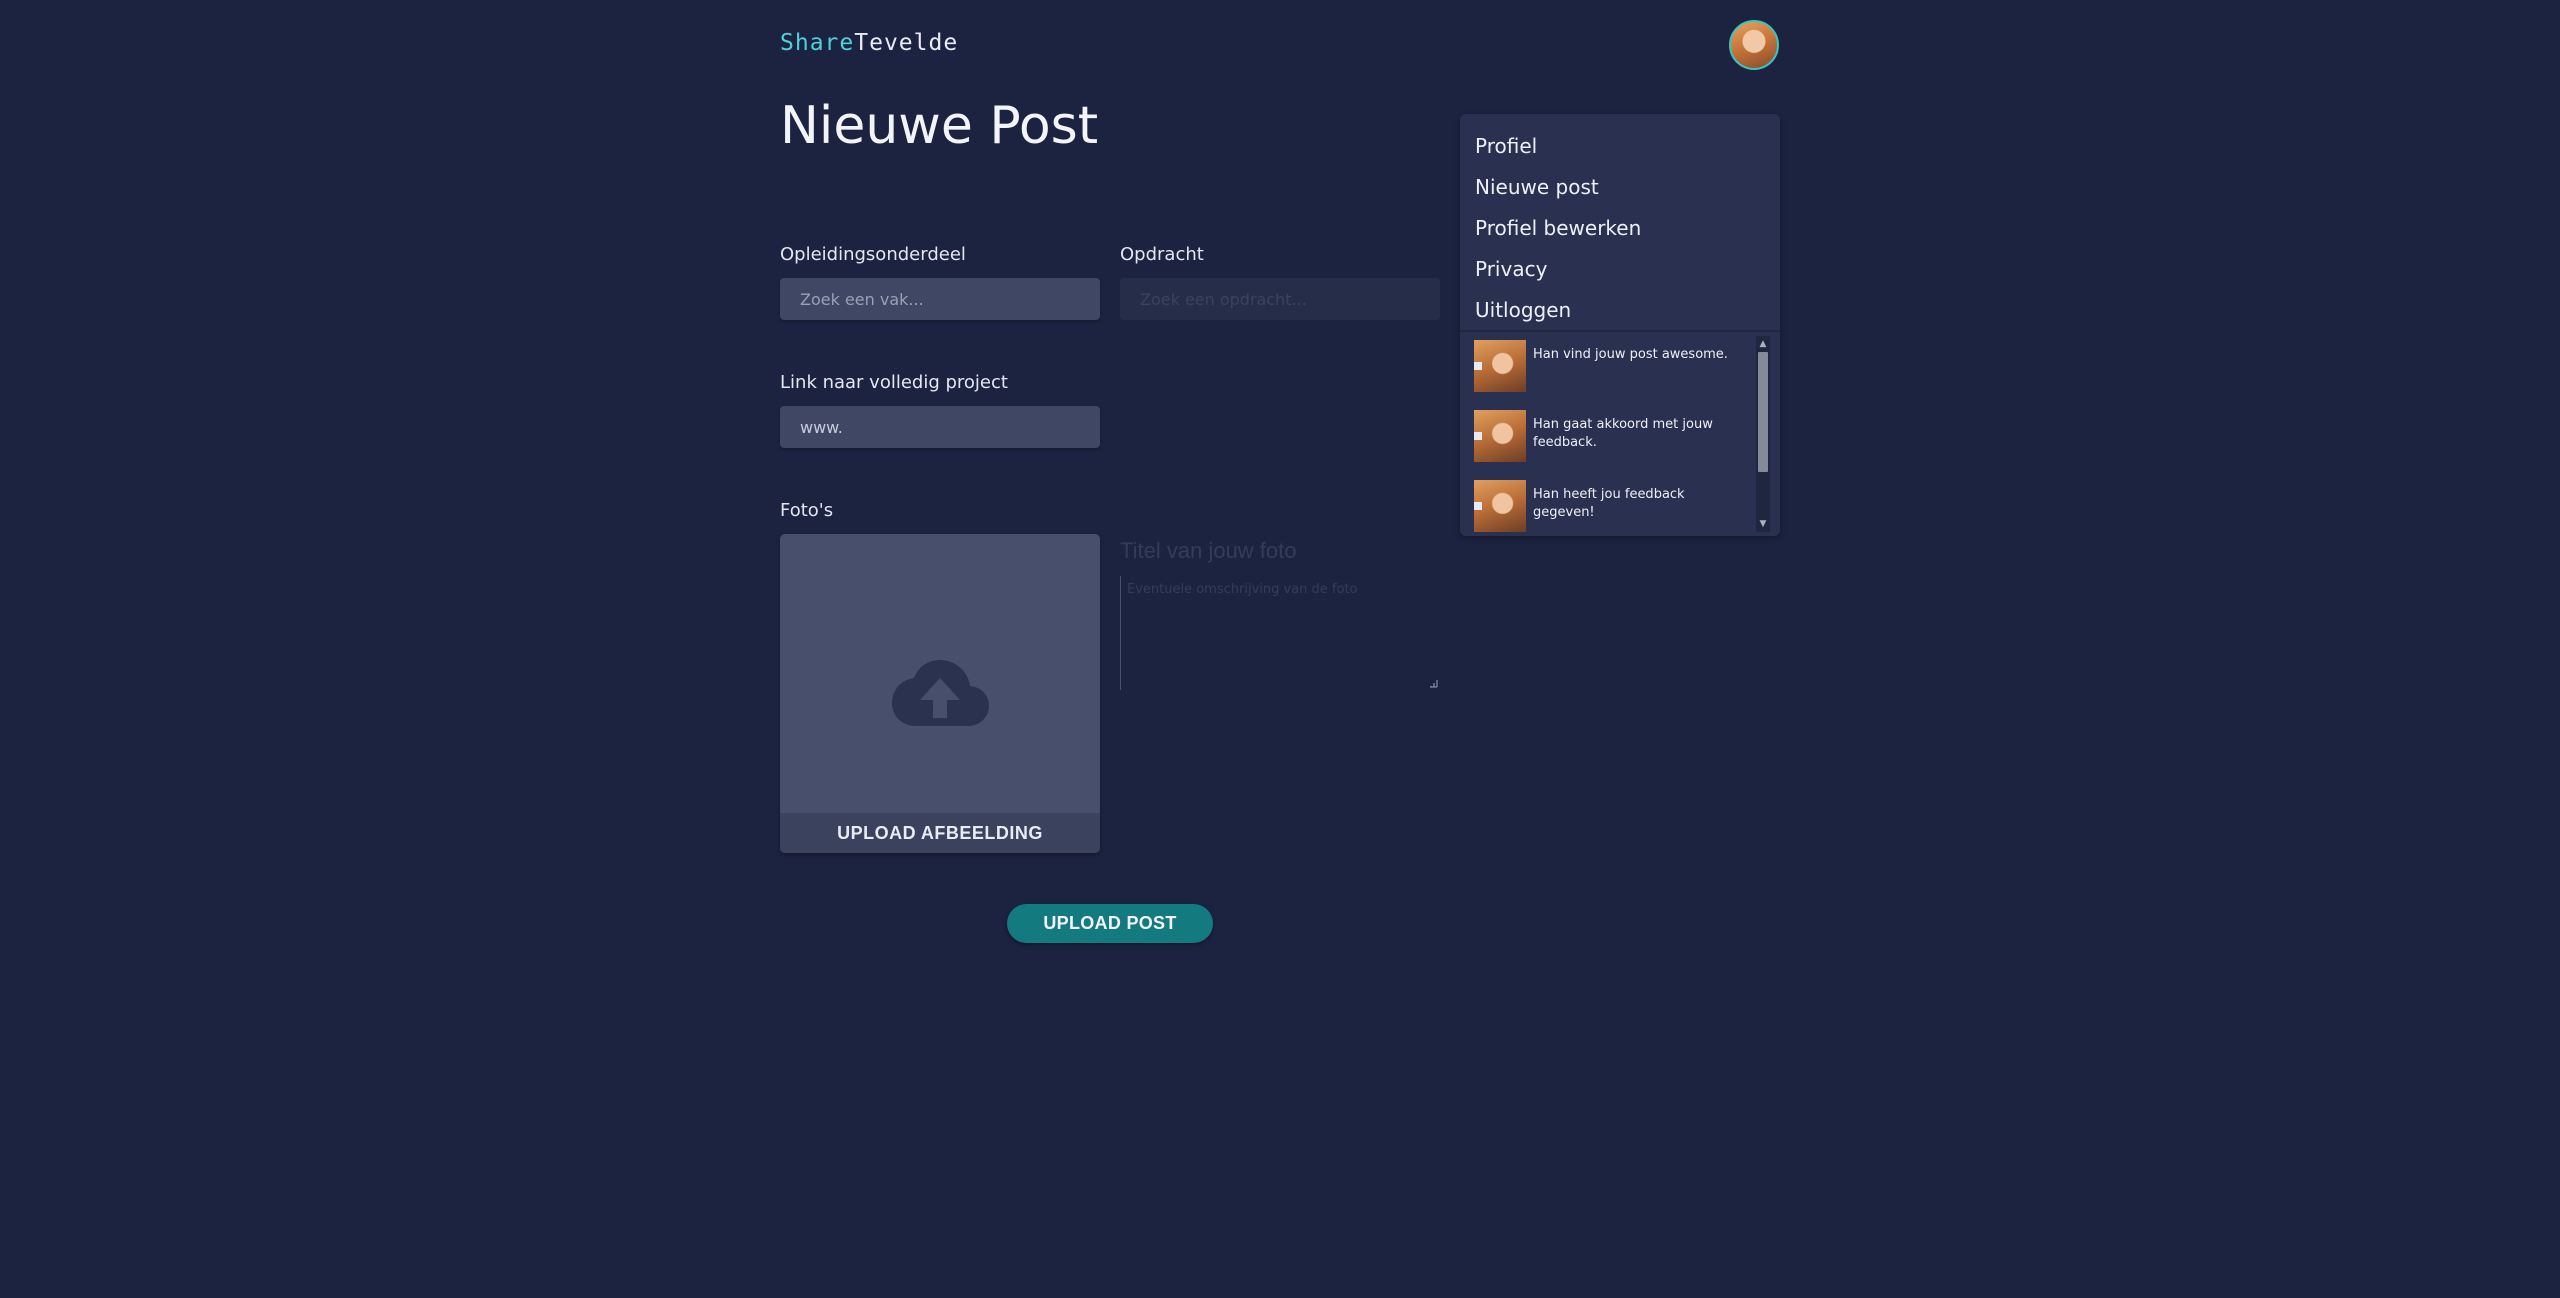 This screenshot has width=2560, height=1298. I want to click on menu-item-uitloggen: Uitloggen, so click(1620, 310).